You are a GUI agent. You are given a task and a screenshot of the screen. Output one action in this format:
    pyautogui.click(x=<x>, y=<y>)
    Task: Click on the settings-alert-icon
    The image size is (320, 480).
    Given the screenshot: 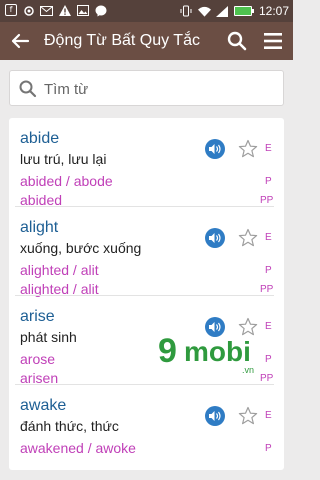 What is the action you would take?
    pyautogui.click(x=28, y=10)
    